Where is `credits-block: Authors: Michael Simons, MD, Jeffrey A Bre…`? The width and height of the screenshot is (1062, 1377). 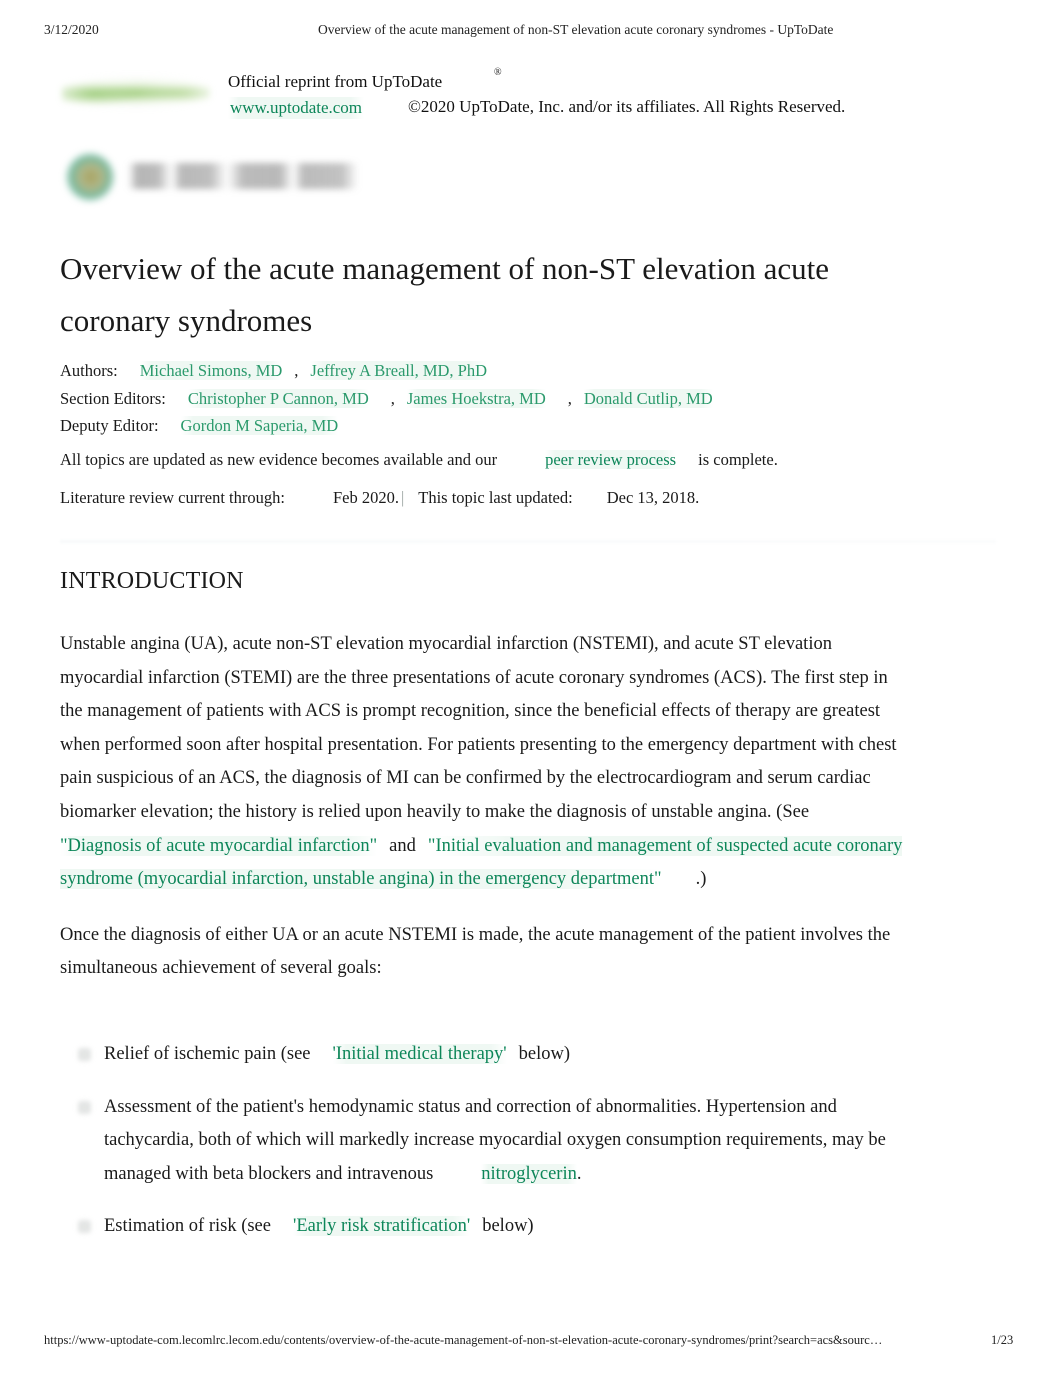
credits-block: Authors: Michael Simons, MD, Jeffrey A Bre… is located at coordinates (525, 398).